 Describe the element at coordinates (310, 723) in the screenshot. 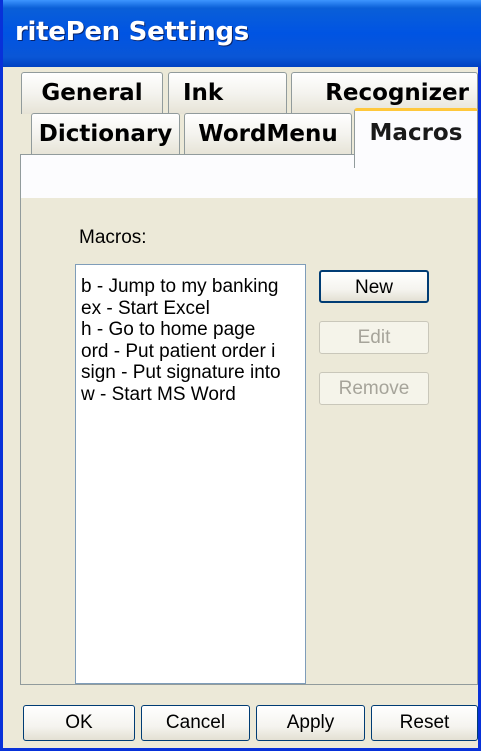

I see `apply-button: Apply` at that location.